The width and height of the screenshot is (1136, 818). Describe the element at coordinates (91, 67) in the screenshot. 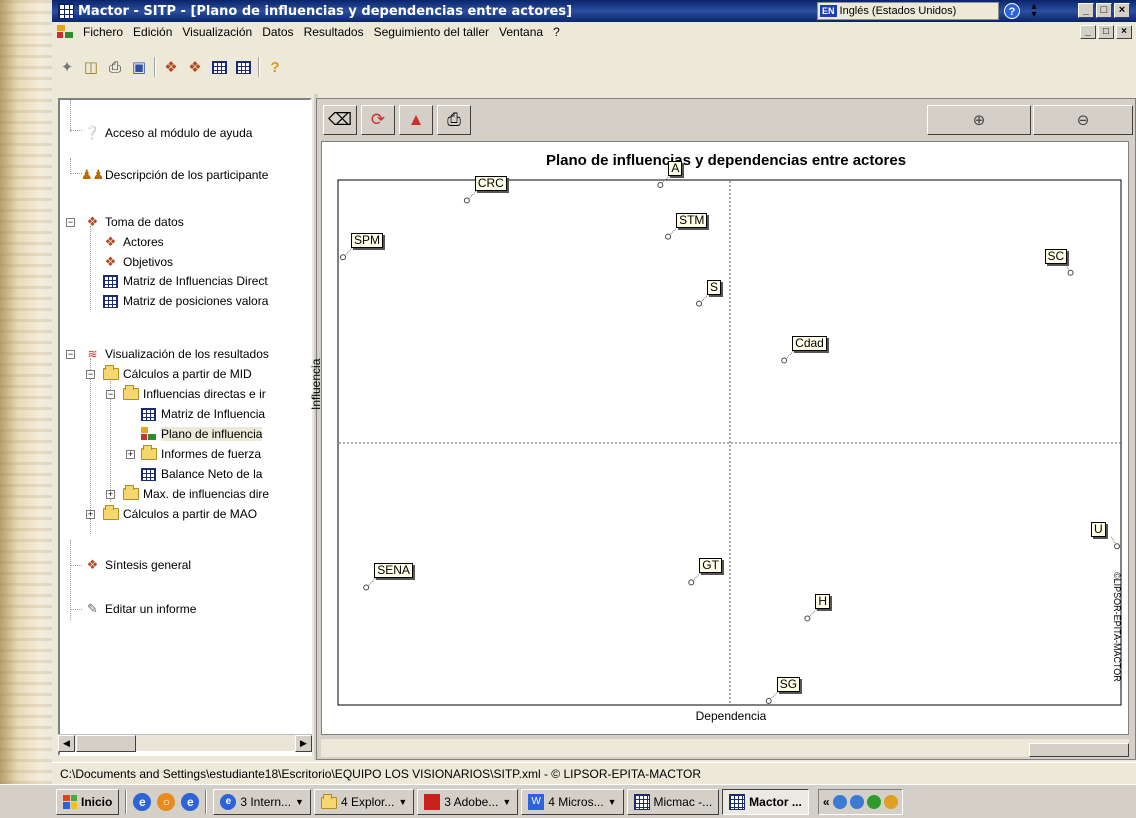

I see `open-folder-icon: ◫` at that location.